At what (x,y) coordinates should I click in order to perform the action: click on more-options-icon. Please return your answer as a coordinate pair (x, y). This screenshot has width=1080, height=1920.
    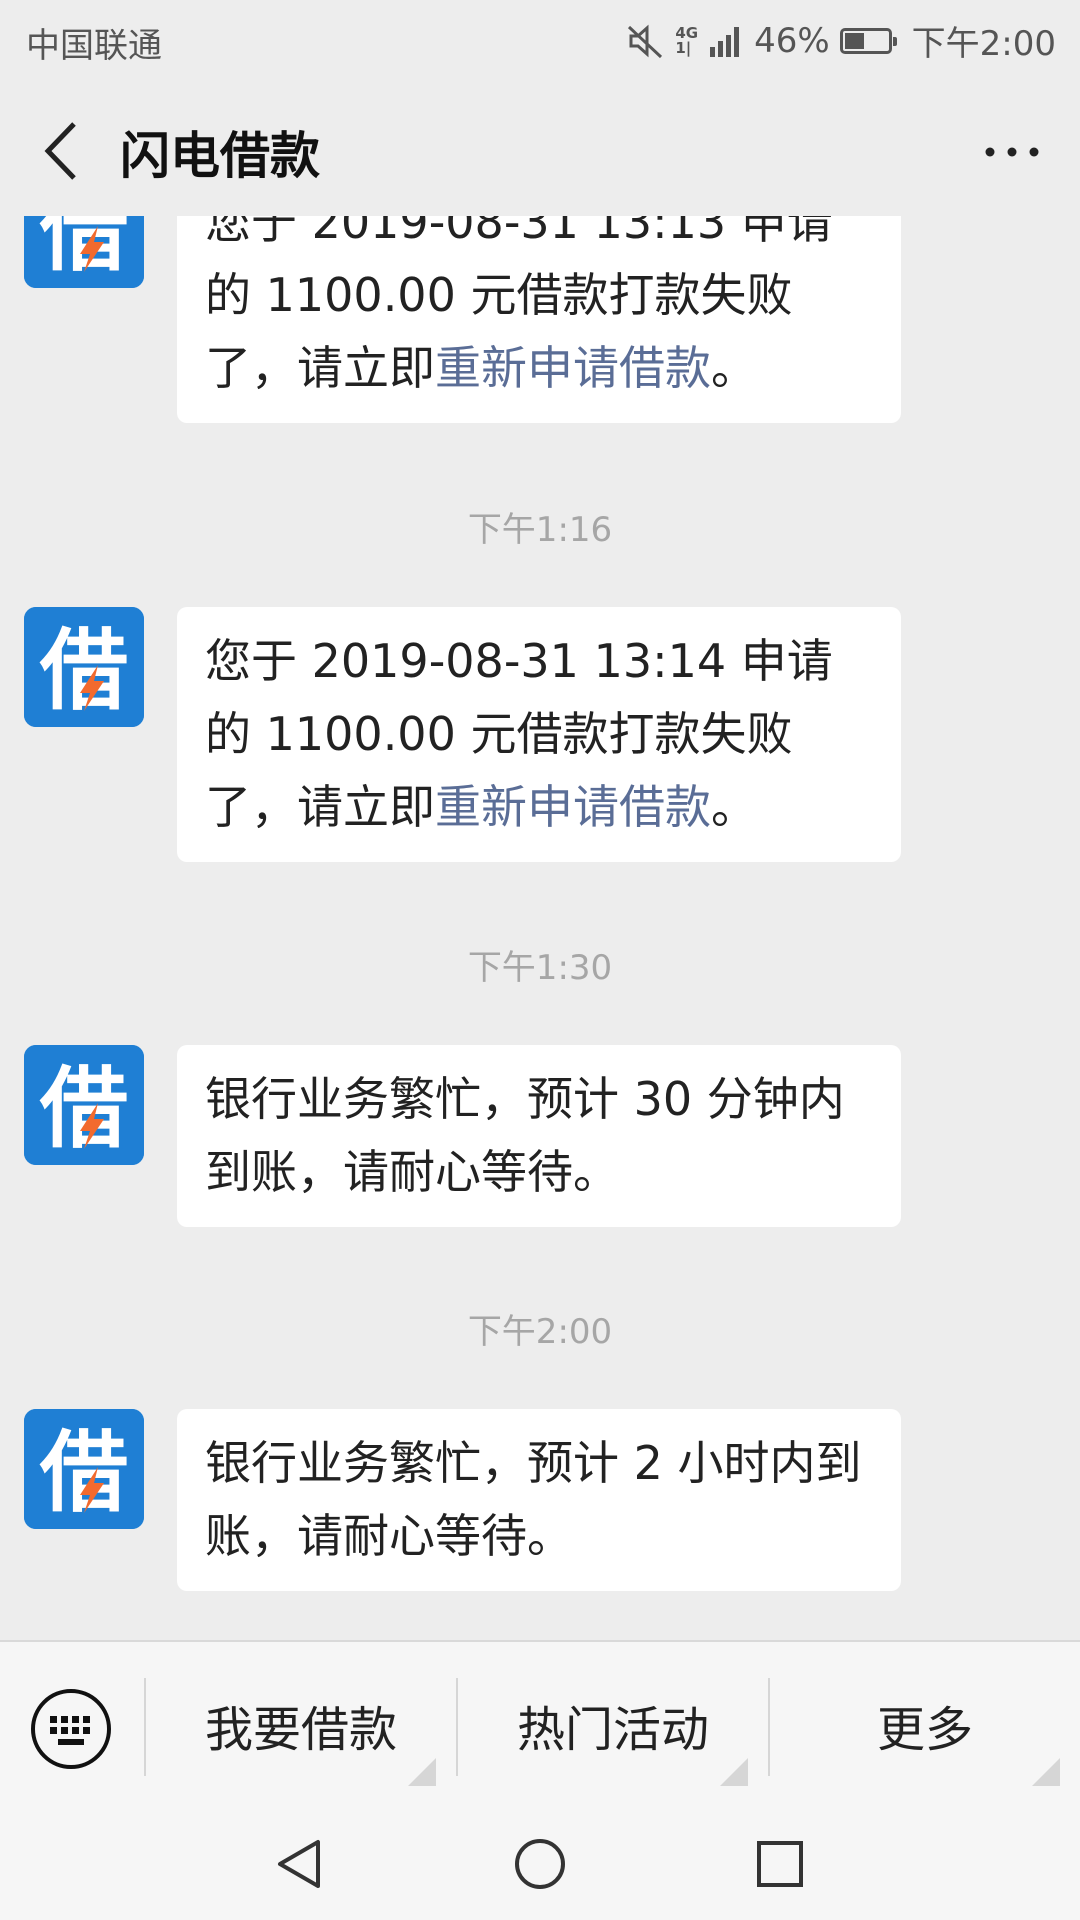
    Looking at the image, I should click on (1012, 152).